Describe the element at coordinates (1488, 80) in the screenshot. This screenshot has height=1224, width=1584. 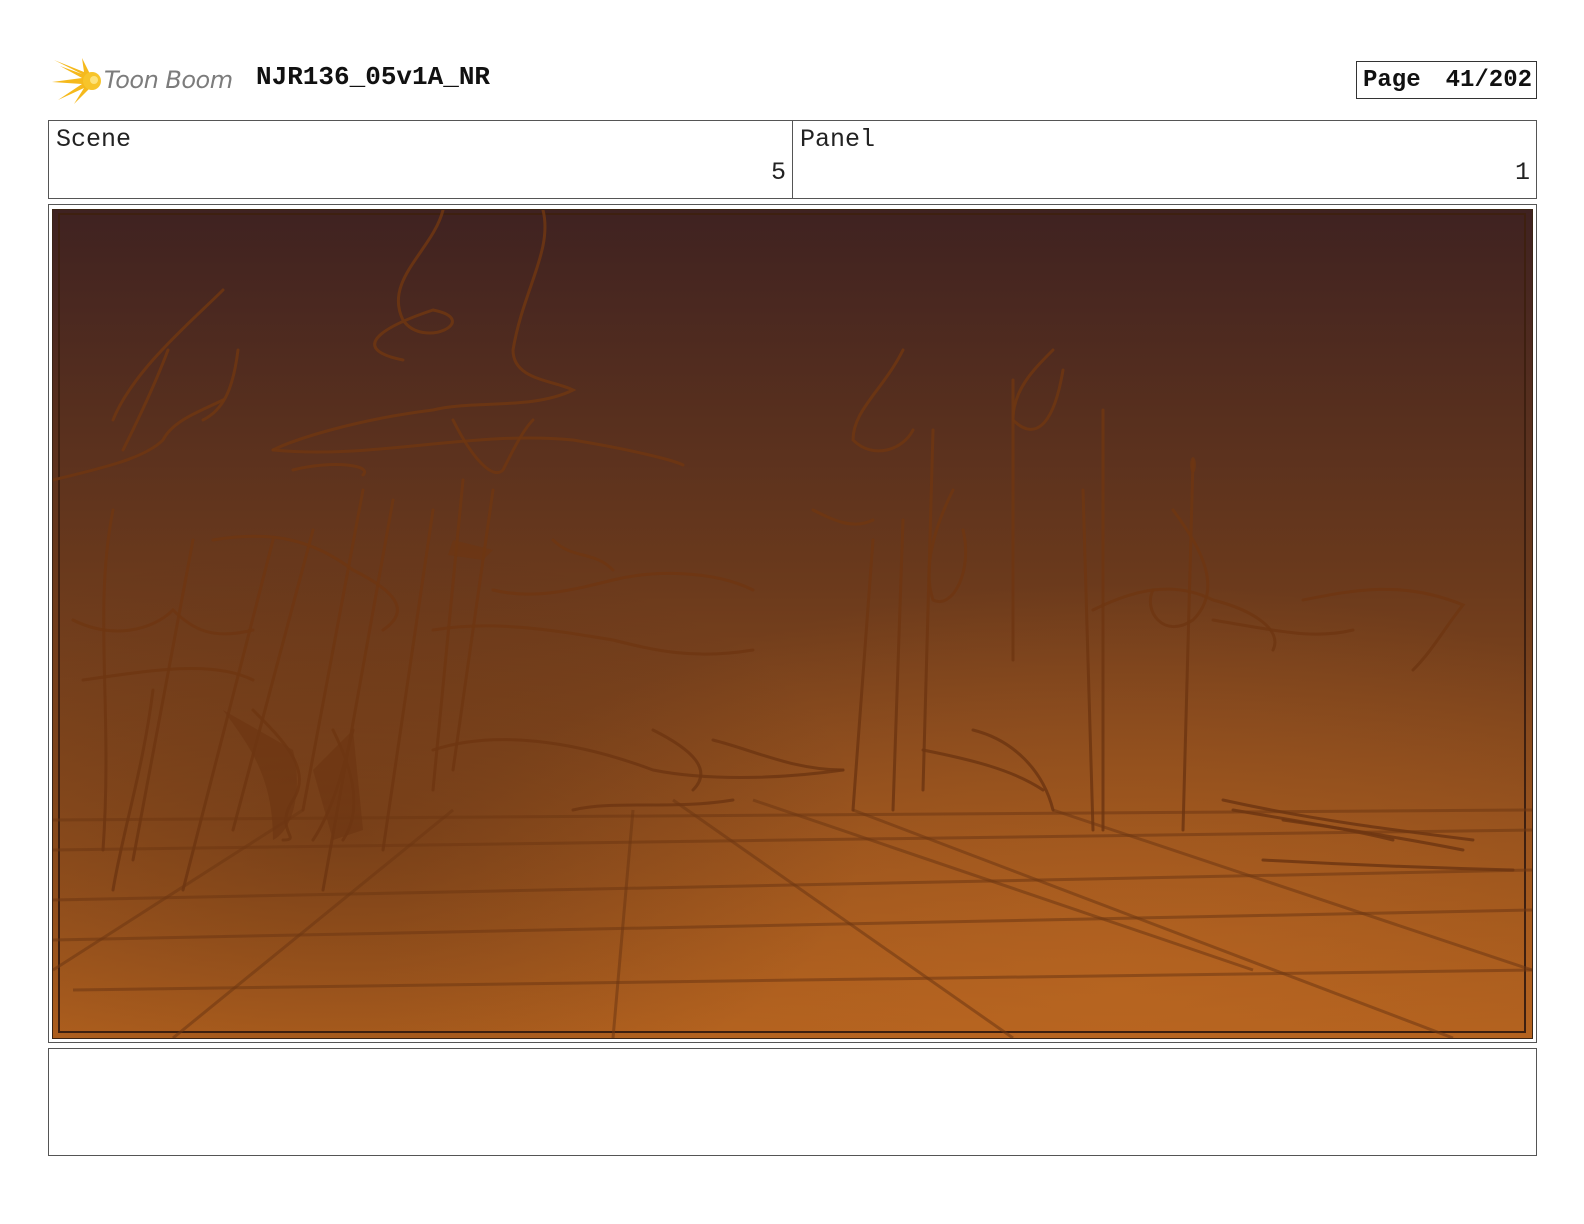
I see `page-number: 41/202` at that location.